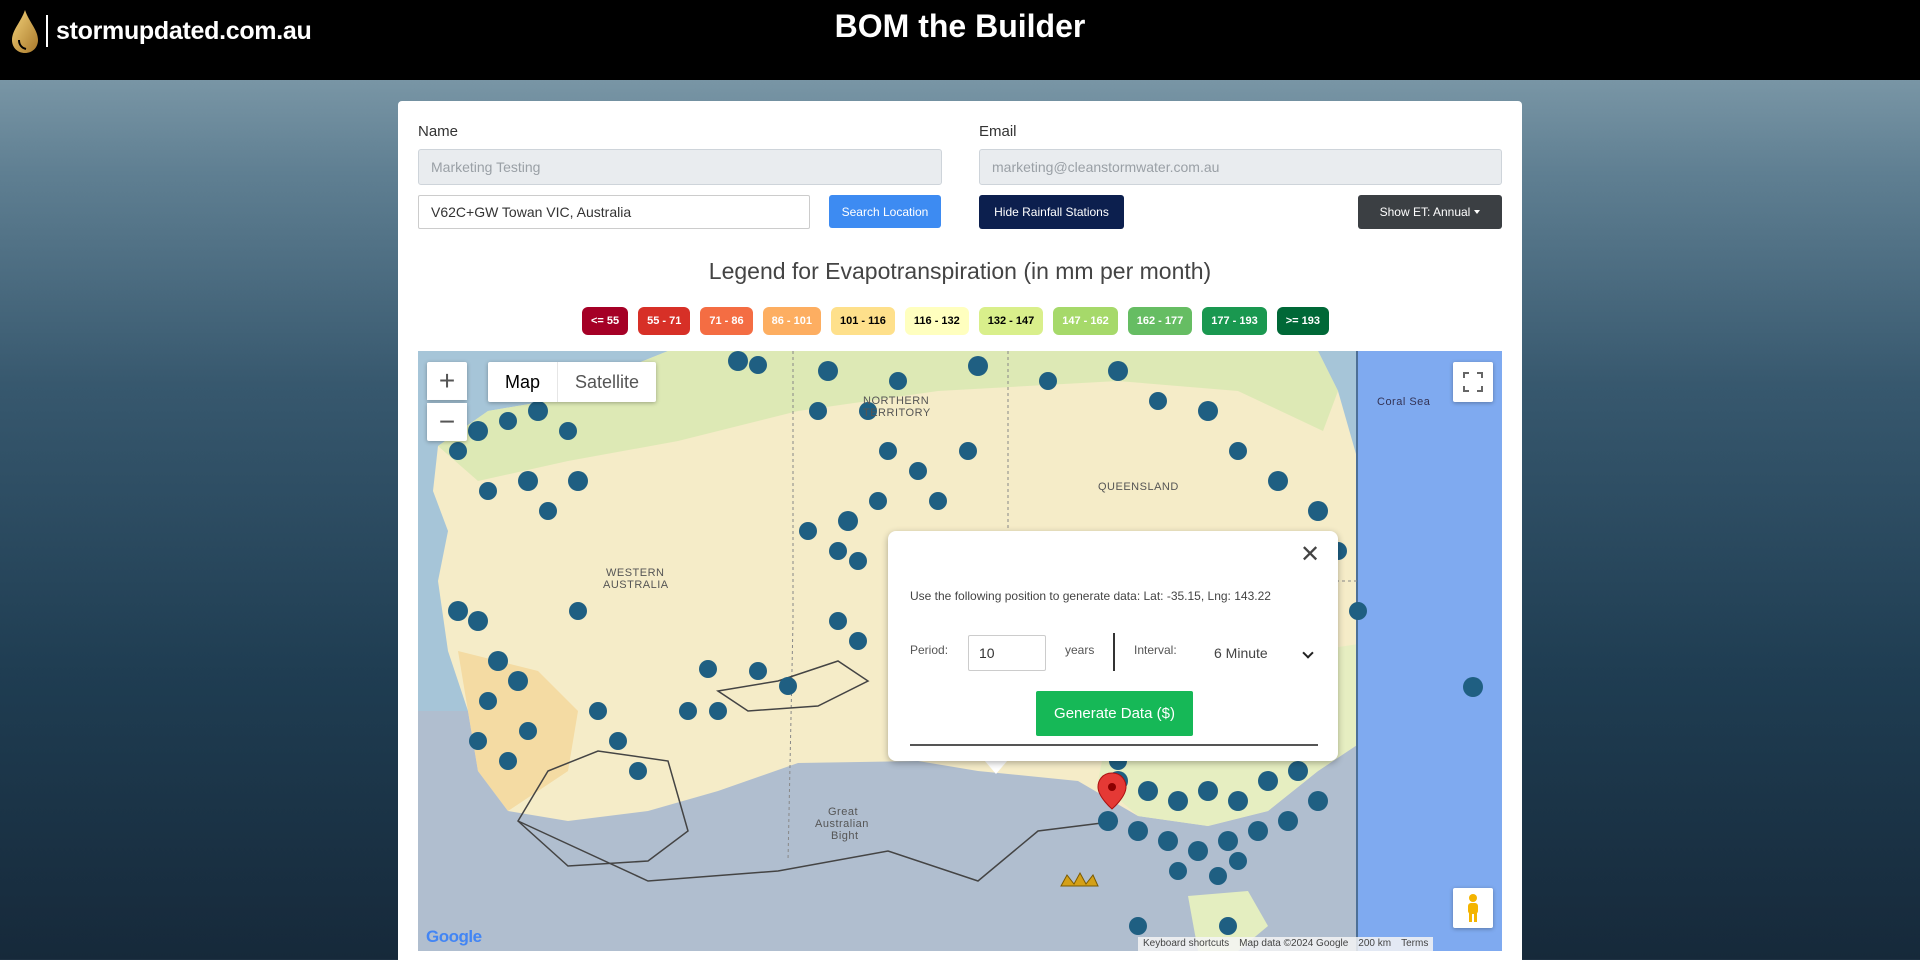  I want to click on popup-divider, so click(1114, 652).